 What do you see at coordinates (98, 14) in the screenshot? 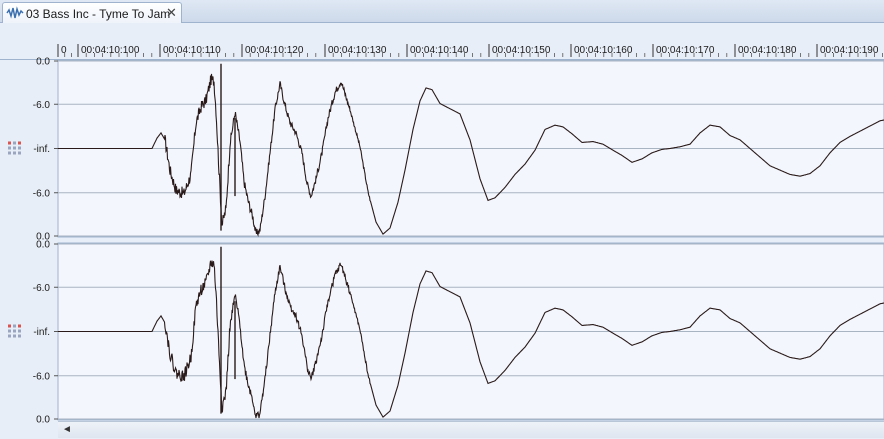
I see `tab-title: 03 Bass Inc - Tyme To Jam` at bounding box center [98, 14].